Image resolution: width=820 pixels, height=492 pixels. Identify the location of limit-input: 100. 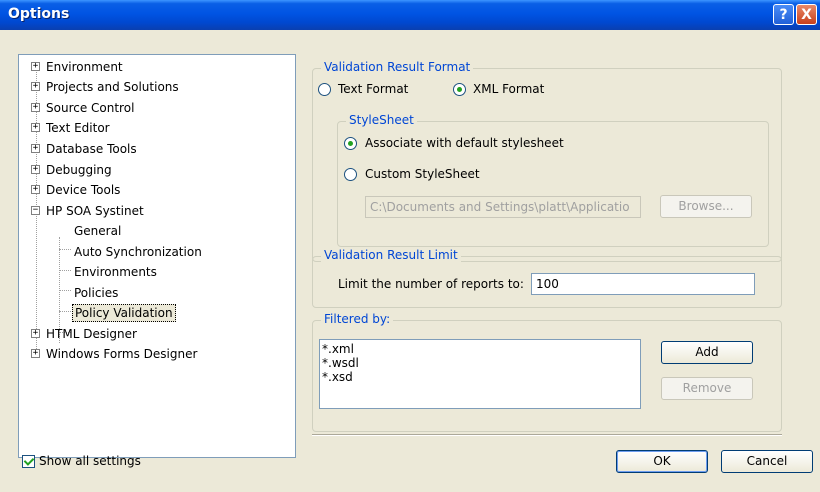
(643, 284).